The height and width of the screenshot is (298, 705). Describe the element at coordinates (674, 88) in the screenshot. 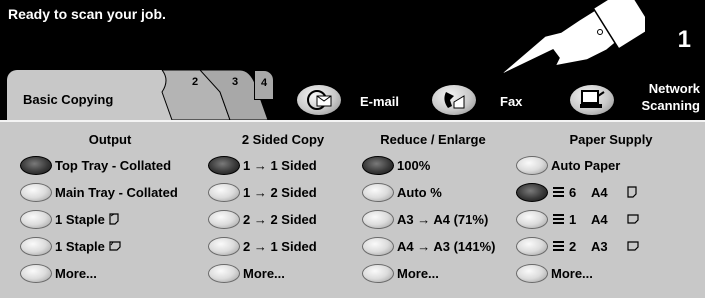

I see `network-scanning-label-line1: Network` at that location.